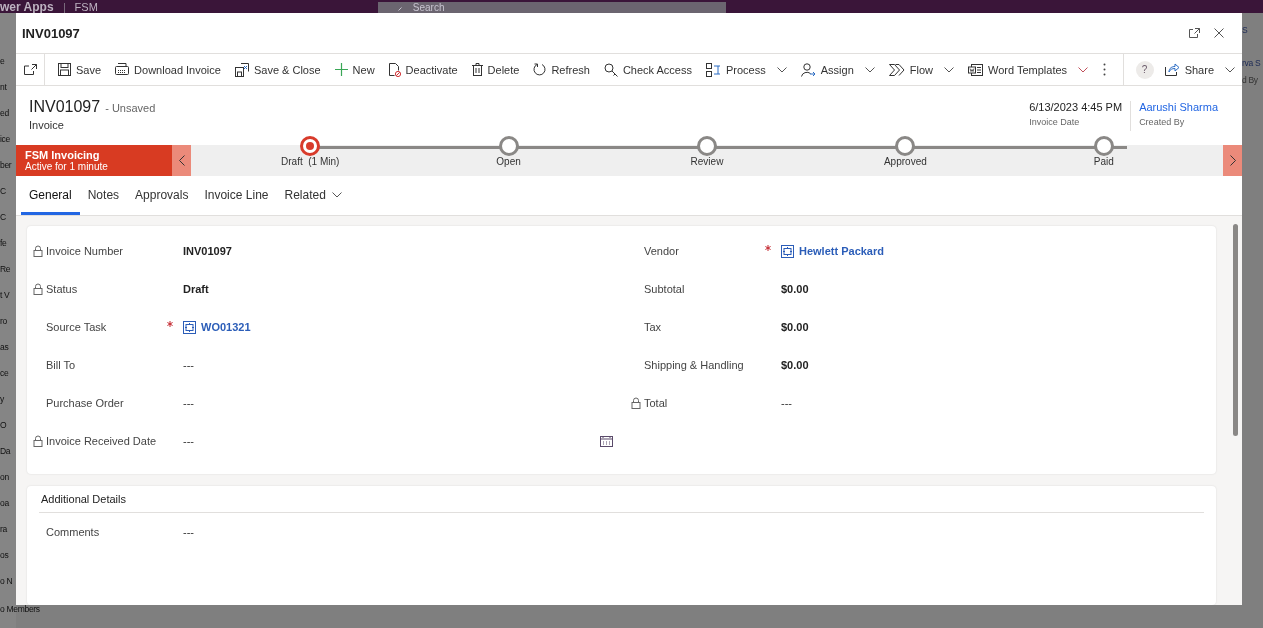 The image size is (1263, 628). What do you see at coordinates (656, 403) in the screenshot?
I see `field-label: Total` at bounding box center [656, 403].